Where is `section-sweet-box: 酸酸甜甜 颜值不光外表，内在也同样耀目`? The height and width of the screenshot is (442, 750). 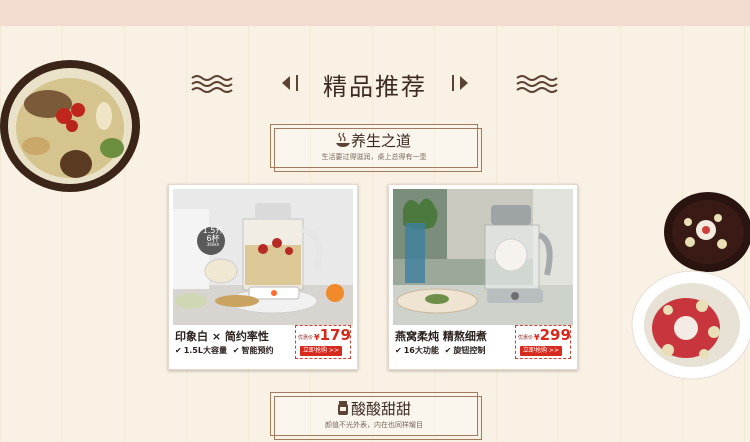 section-sweet-box: 酸酸甜甜 颜值不光外表，内在也同样耀目 is located at coordinates (376, 416).